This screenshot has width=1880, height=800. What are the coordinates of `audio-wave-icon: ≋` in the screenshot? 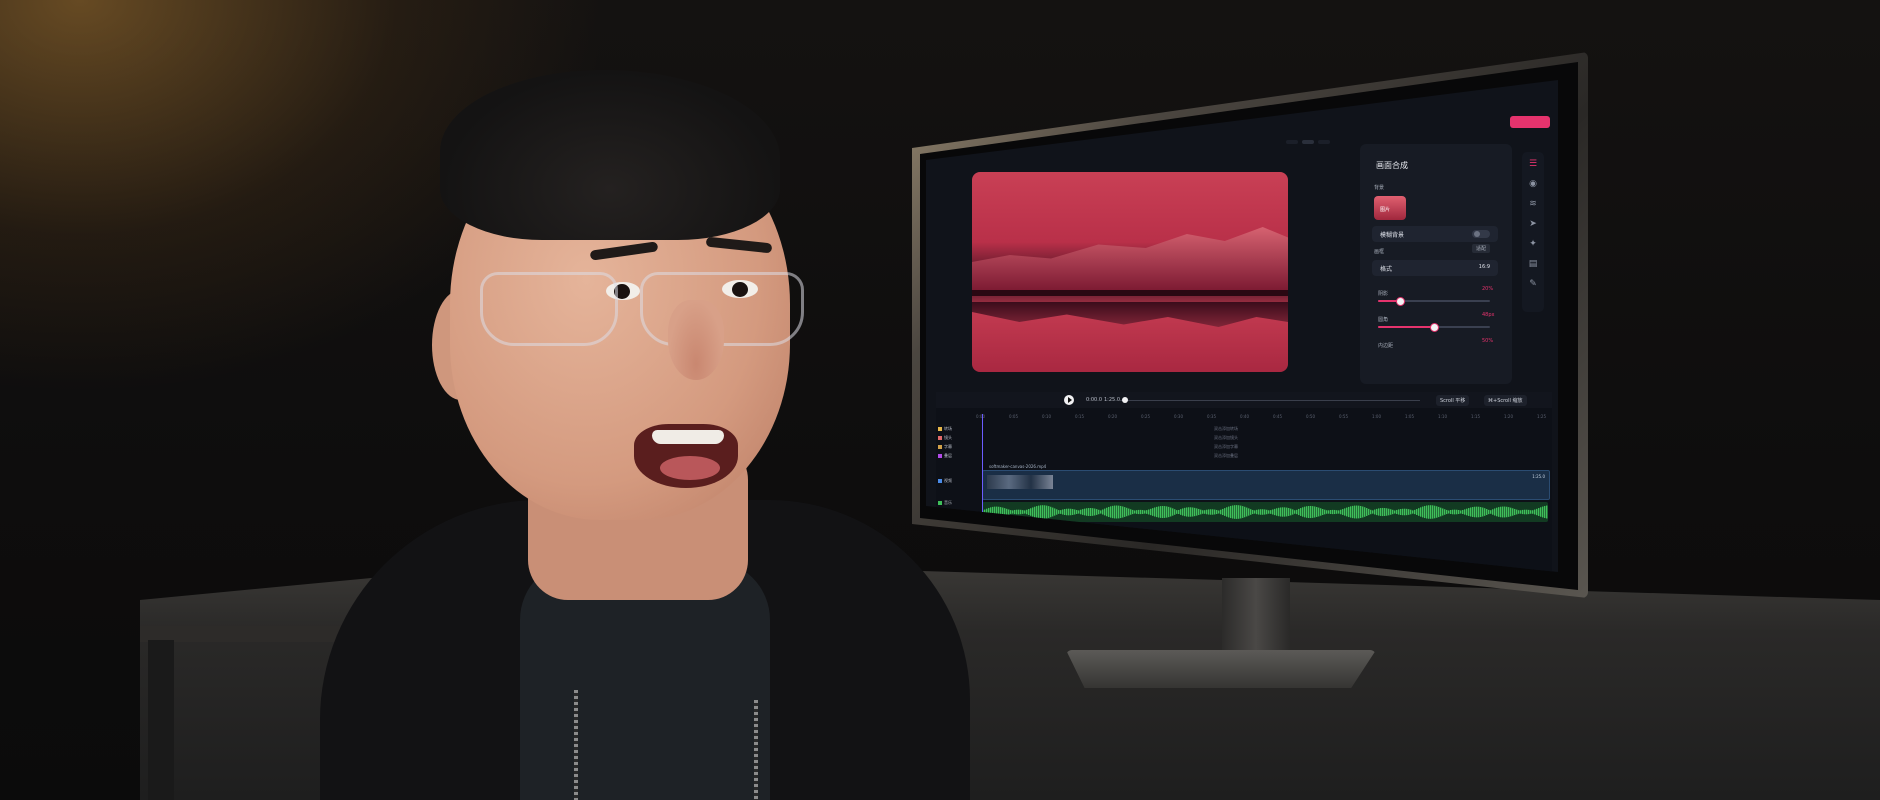 It's located at (1533, 204).